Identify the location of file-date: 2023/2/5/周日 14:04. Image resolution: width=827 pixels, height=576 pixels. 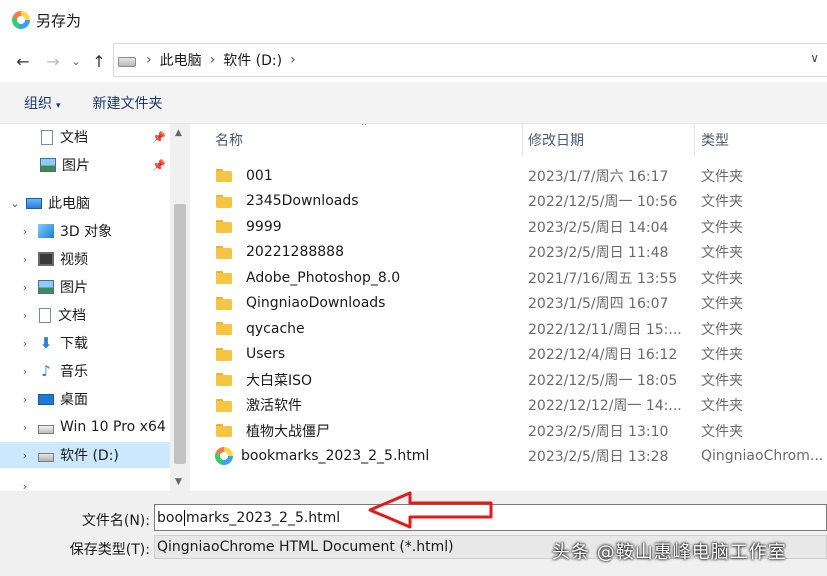
(598, 227).